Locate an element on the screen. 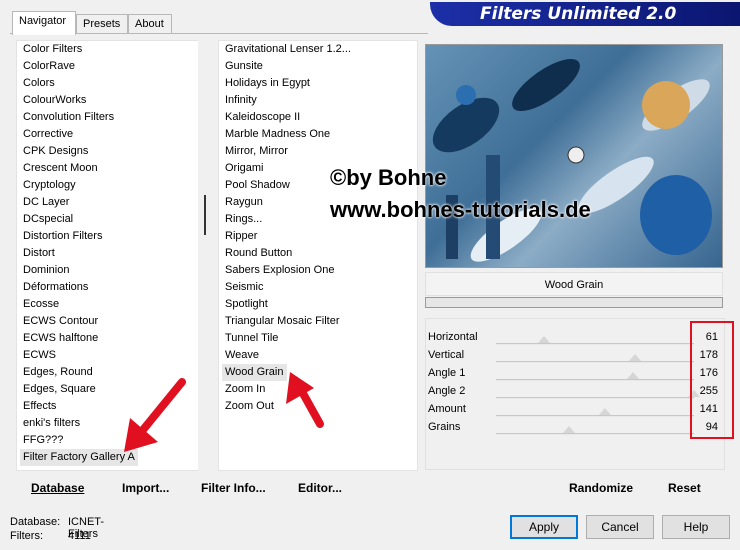 This screenshot has width=740, height=550. category-list-item: ECWS Contour is located at coordinates (60, 321).